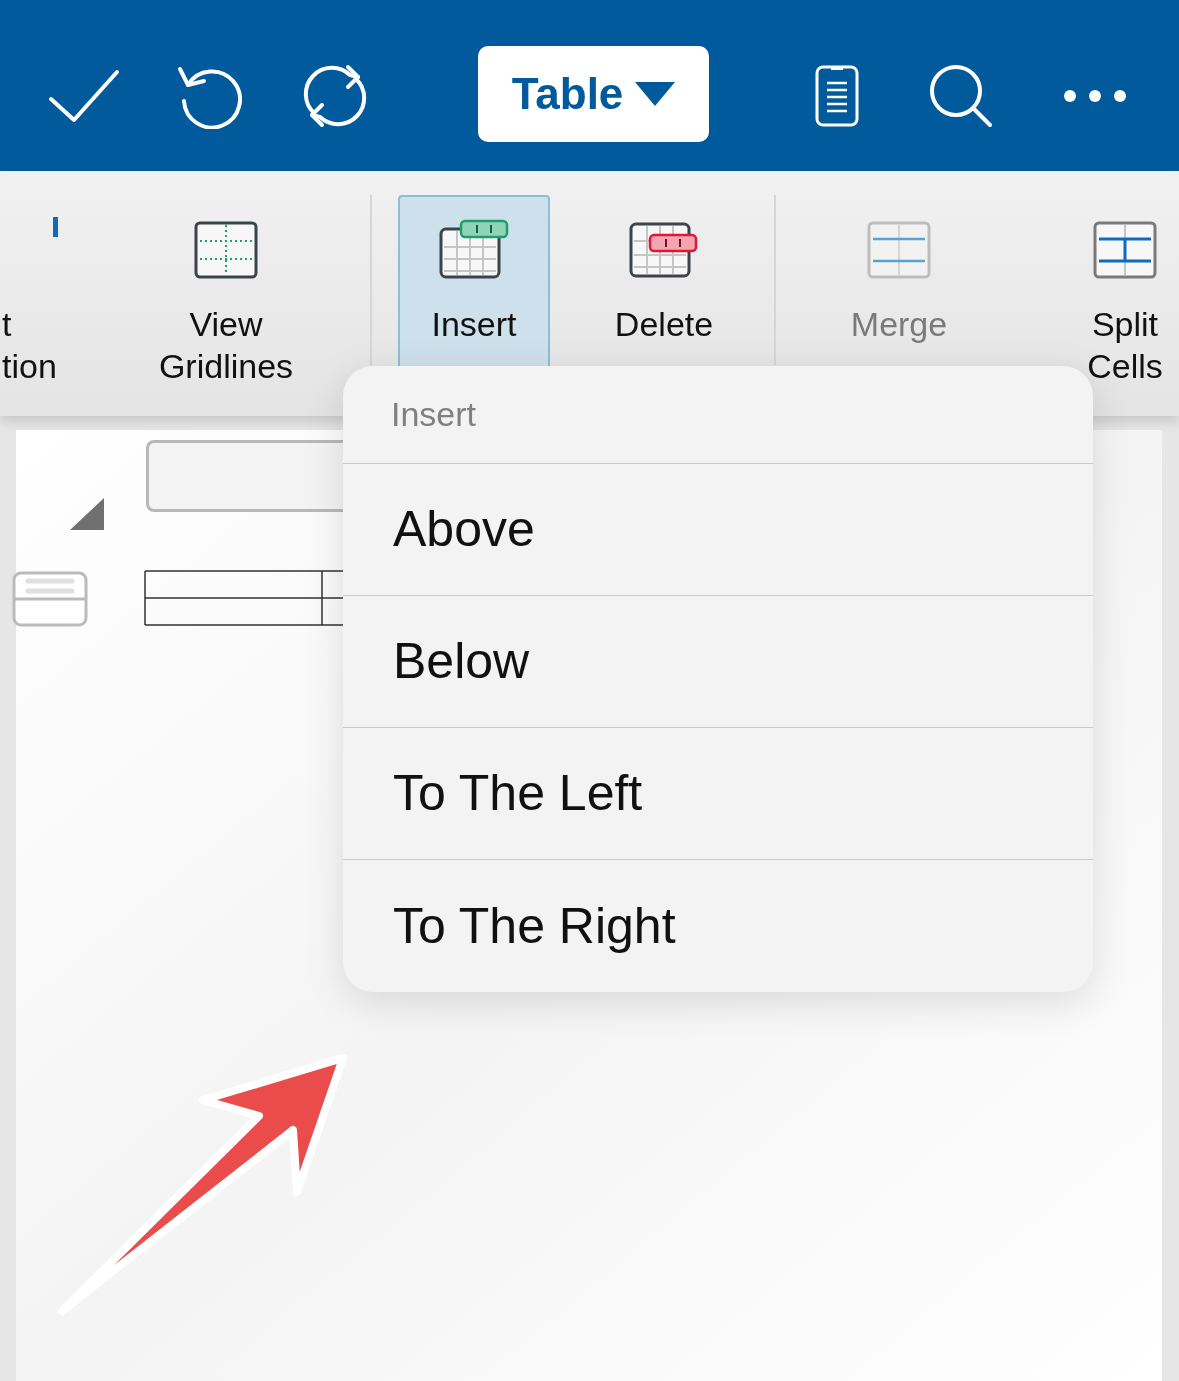  What do you see at coordinates (593, 93) in the screenshot?
I see `table-menu-button: Table` at bounding box center [593, 93].